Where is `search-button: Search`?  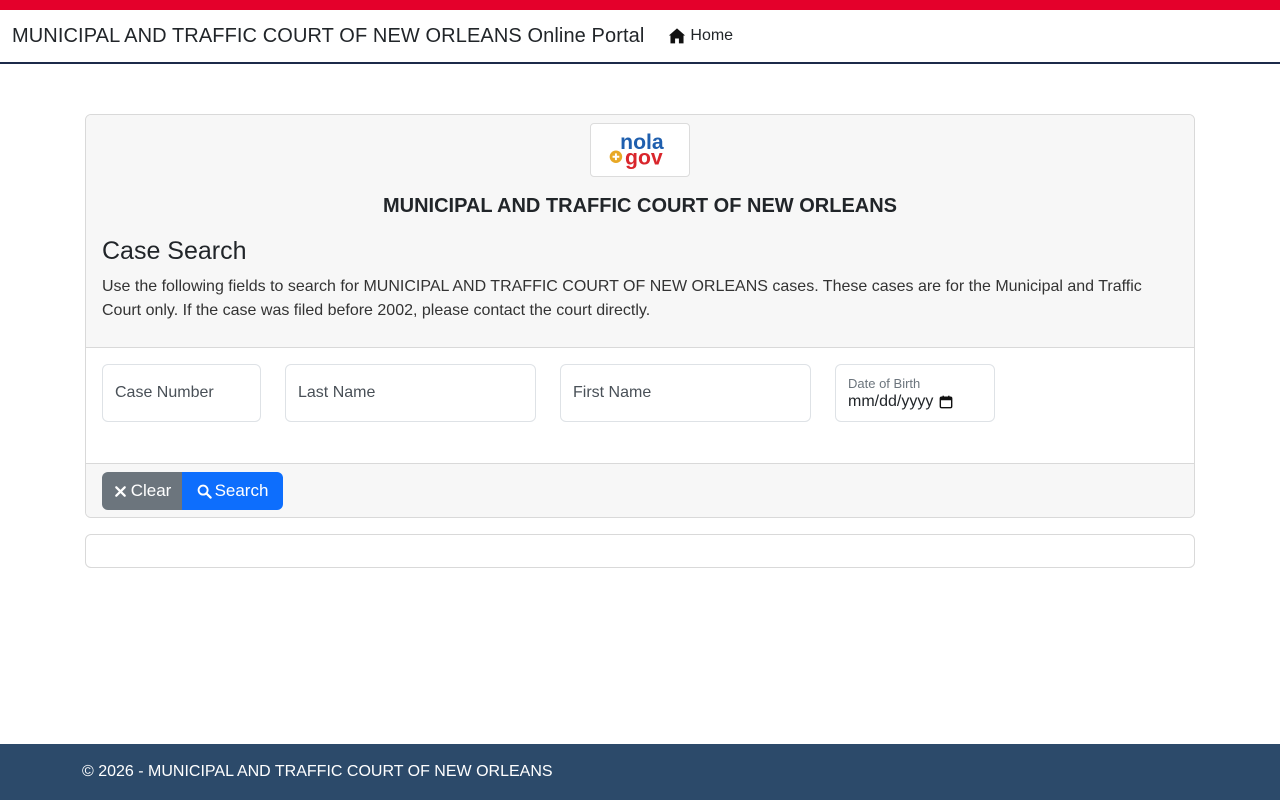
search-button: Search is located at coordinates (232, 491).